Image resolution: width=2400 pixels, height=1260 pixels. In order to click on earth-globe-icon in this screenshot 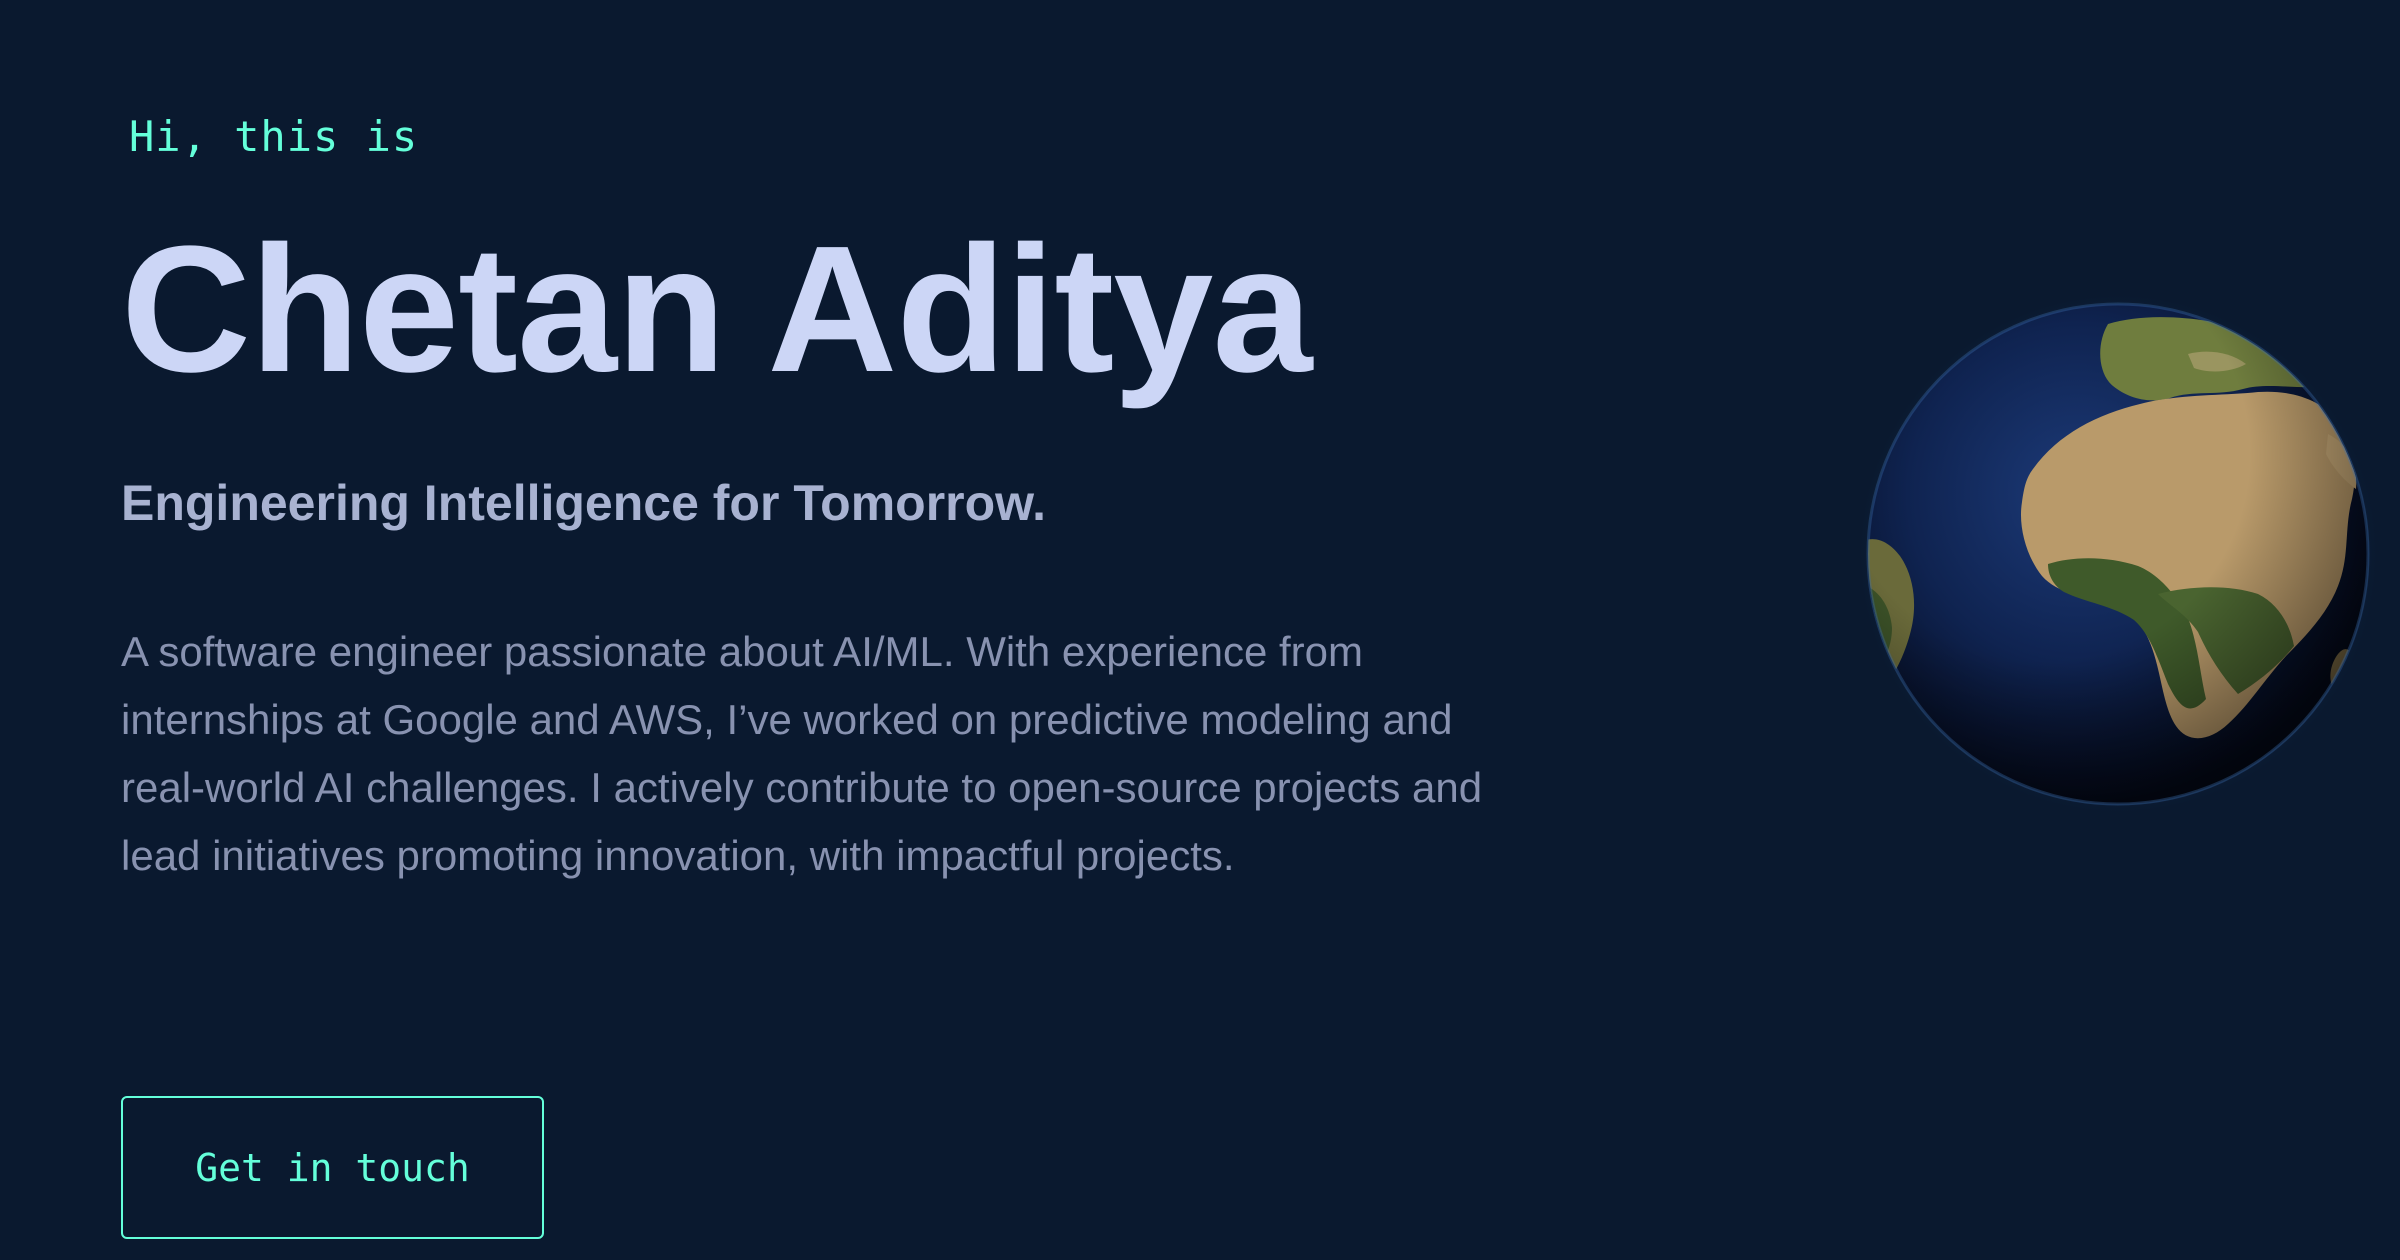, I will do `click(2118, 554)`.